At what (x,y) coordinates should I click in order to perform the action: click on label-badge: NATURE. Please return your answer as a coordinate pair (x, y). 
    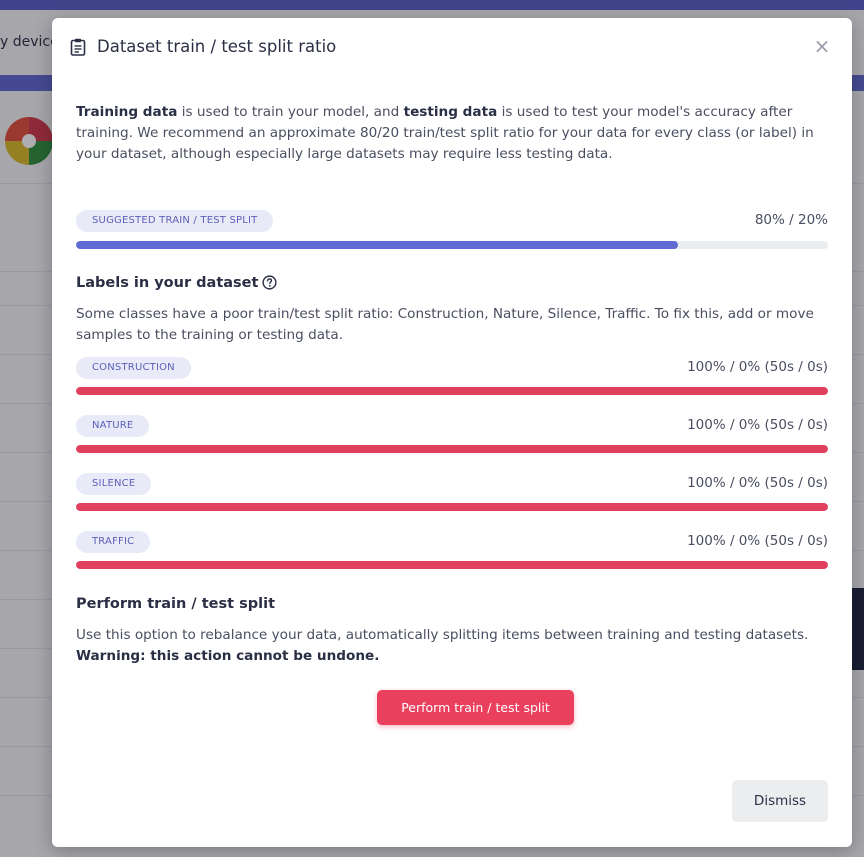
    Looking at the image, I should click on (113, 426).